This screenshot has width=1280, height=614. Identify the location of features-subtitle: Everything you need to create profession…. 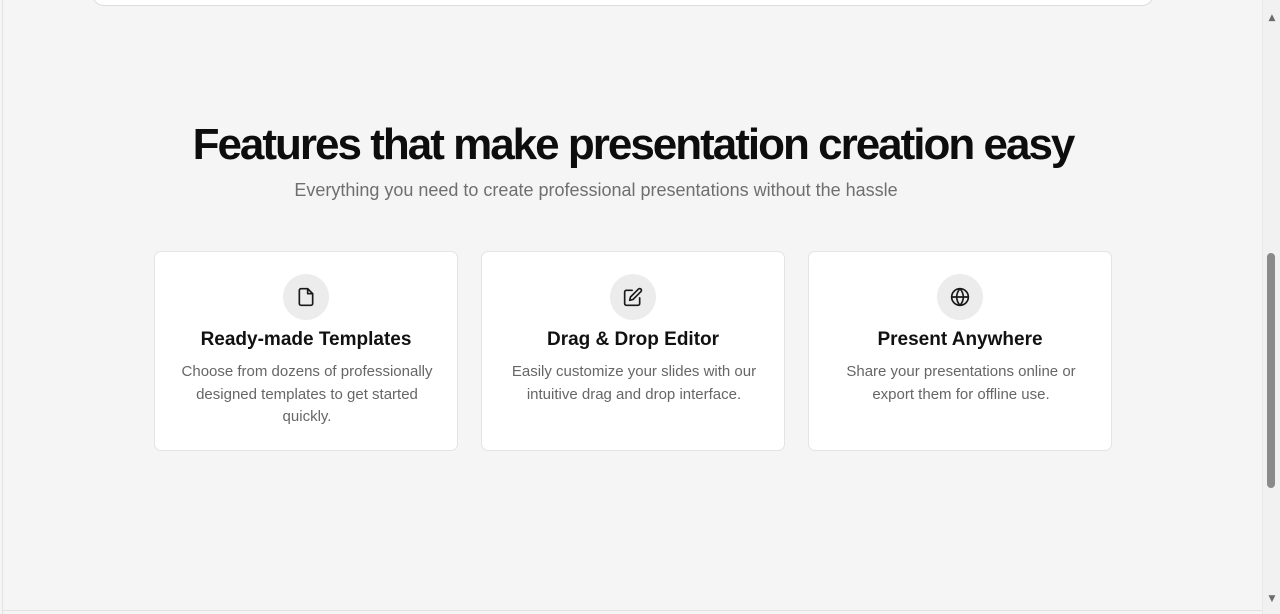
(596, 190).